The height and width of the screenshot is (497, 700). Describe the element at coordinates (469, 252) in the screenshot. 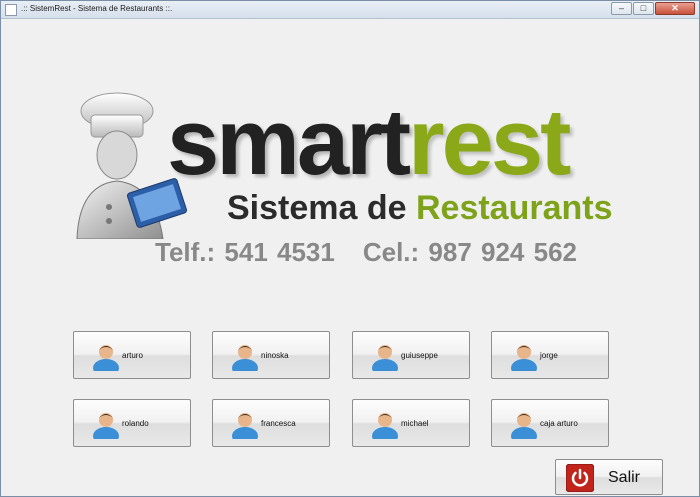

I see `cell-number: Cel.: 987 924 562` at that location.